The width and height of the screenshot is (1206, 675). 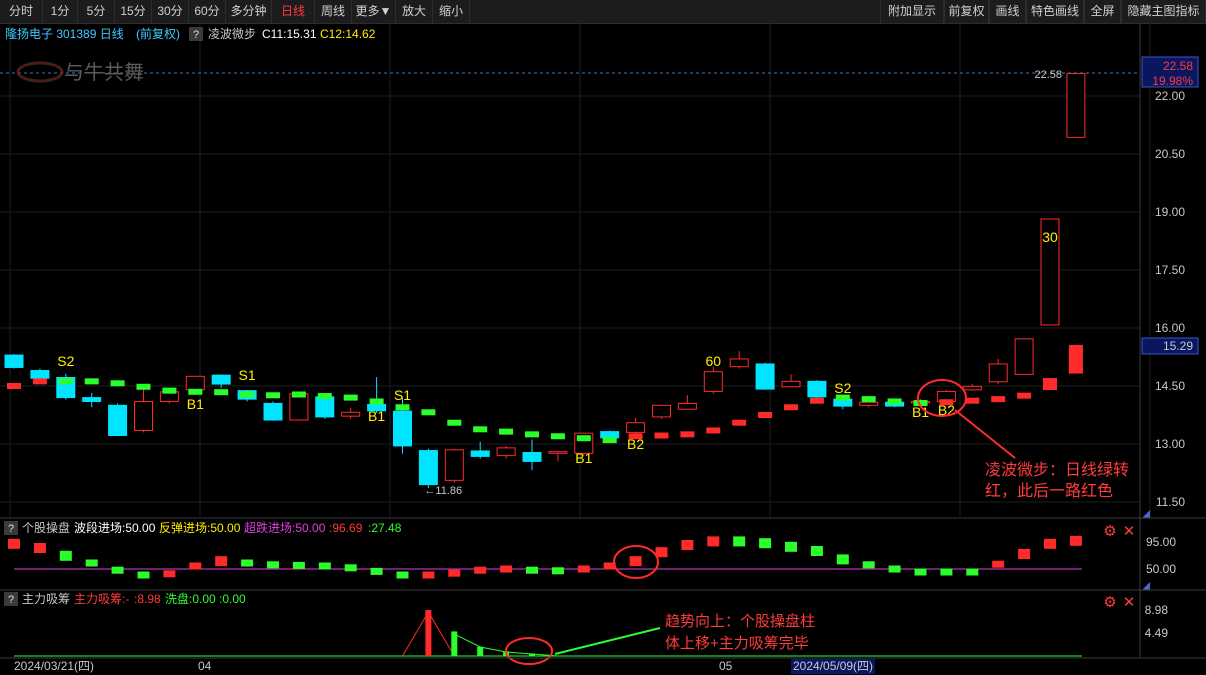 I want to click on panel2-f3: 超跌进场:50.00, so click(x=285, y=527).